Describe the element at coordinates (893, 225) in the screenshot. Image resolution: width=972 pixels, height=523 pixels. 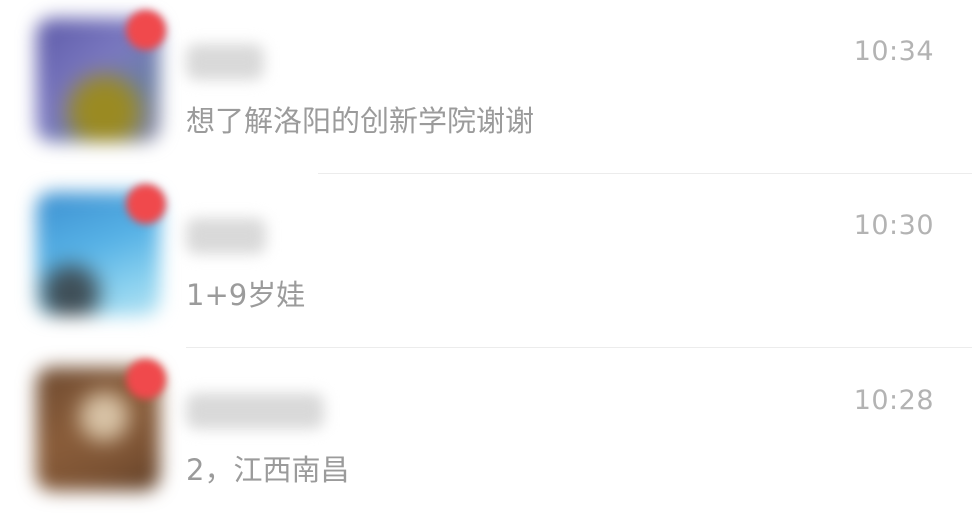
I see `message-time: 10:30` at that location.